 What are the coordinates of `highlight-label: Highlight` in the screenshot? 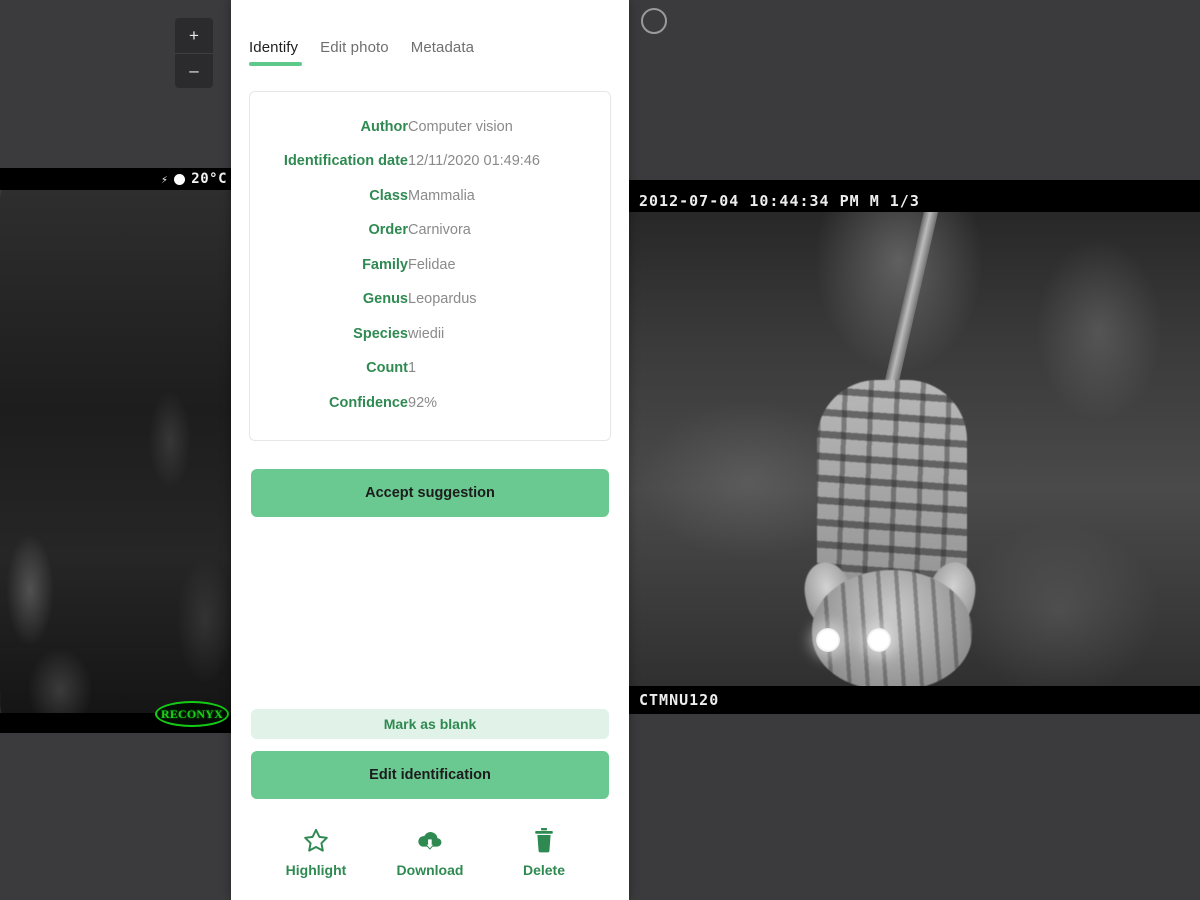 It's located at (316, 870).